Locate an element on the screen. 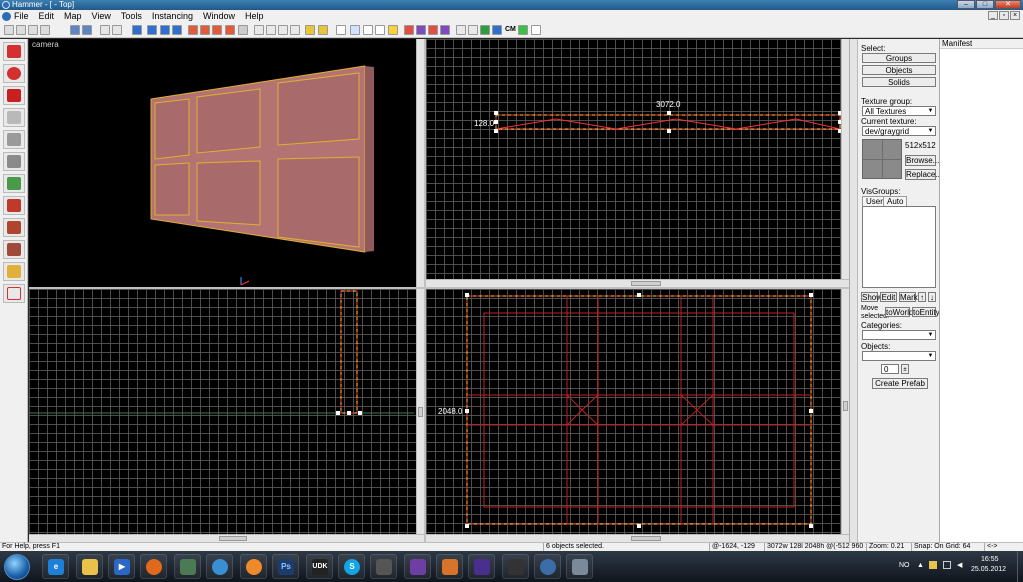 The image size is (1023, 582). overlay-tool is located at coordinates (14, 271).